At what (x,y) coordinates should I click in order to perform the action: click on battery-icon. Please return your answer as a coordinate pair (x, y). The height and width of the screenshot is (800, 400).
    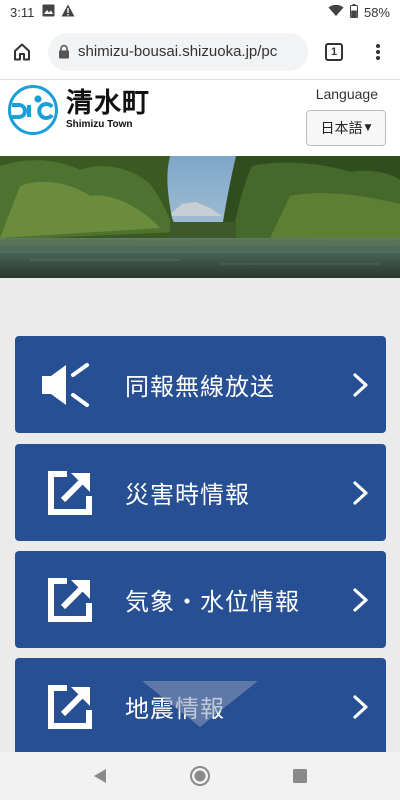
    Looking at the image, I should click on (353, 12).